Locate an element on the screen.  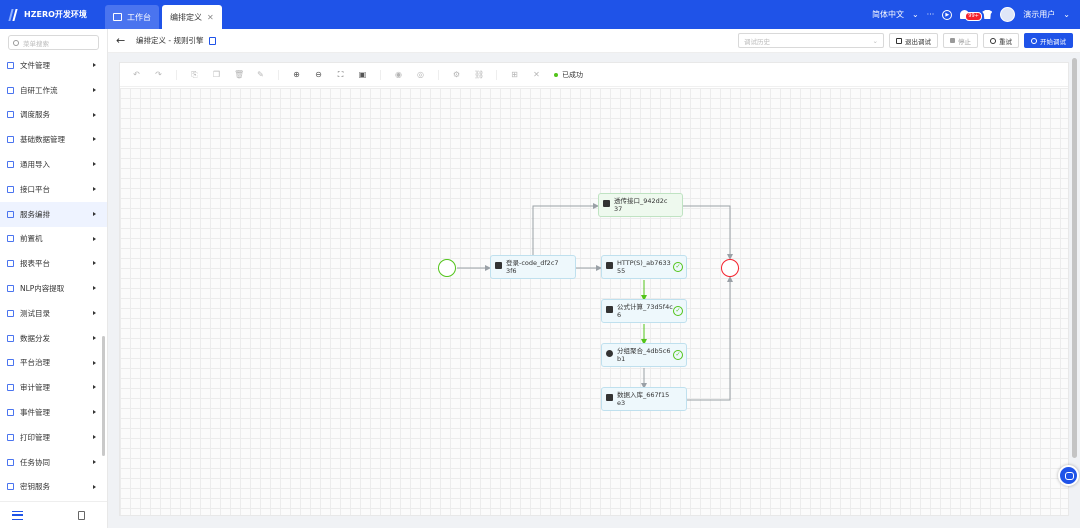
back-arrow-icon: ← is located at coordinates (123, 40).